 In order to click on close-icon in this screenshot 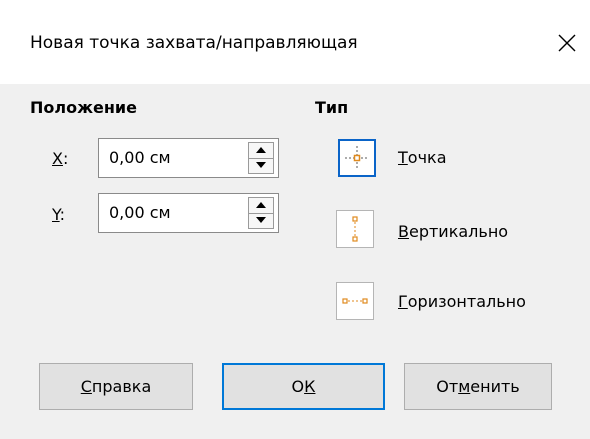, I will do `click(567, 43)`.